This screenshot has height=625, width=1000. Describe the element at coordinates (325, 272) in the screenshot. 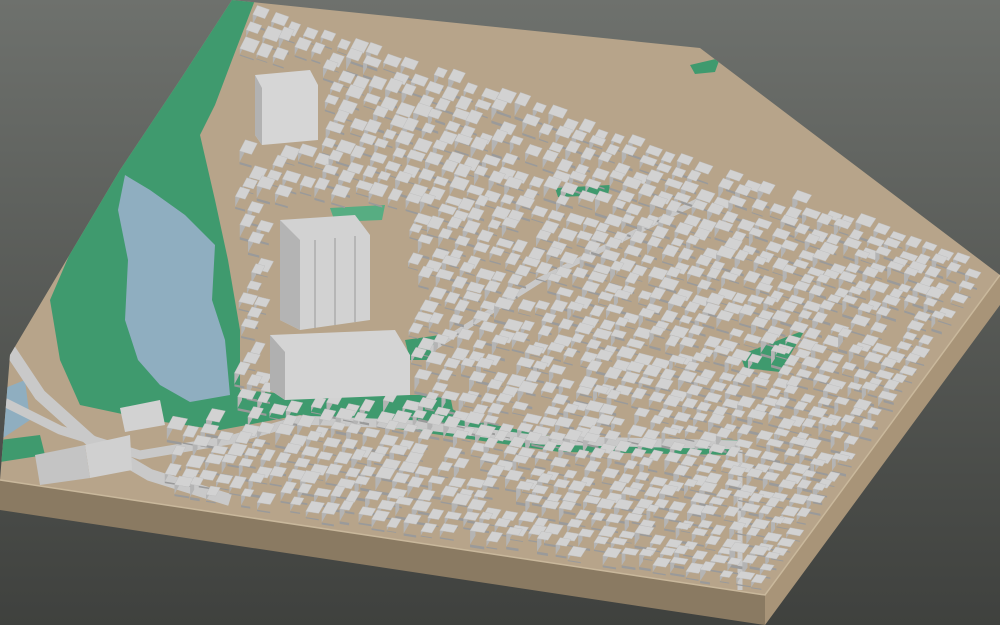

I see `tower-block` at that location.